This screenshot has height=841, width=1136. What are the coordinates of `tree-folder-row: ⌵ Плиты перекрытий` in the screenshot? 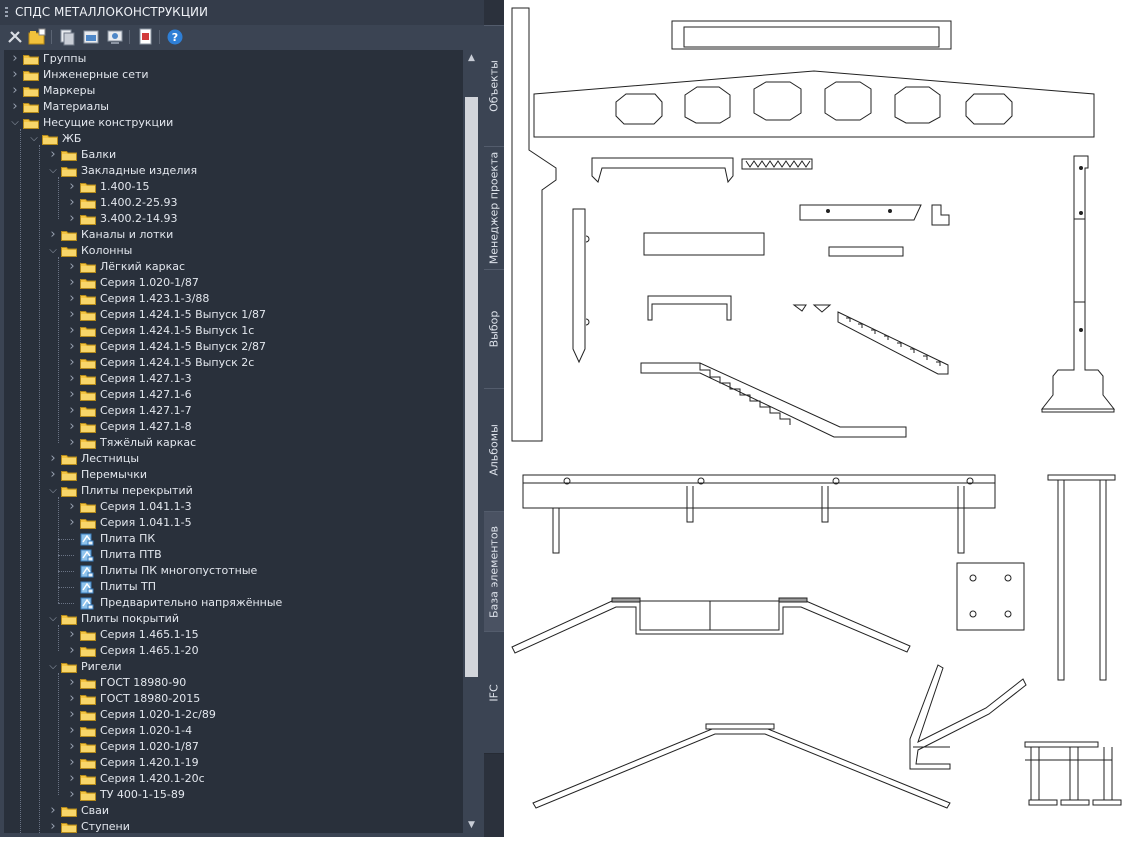 It's located at (245, 491).